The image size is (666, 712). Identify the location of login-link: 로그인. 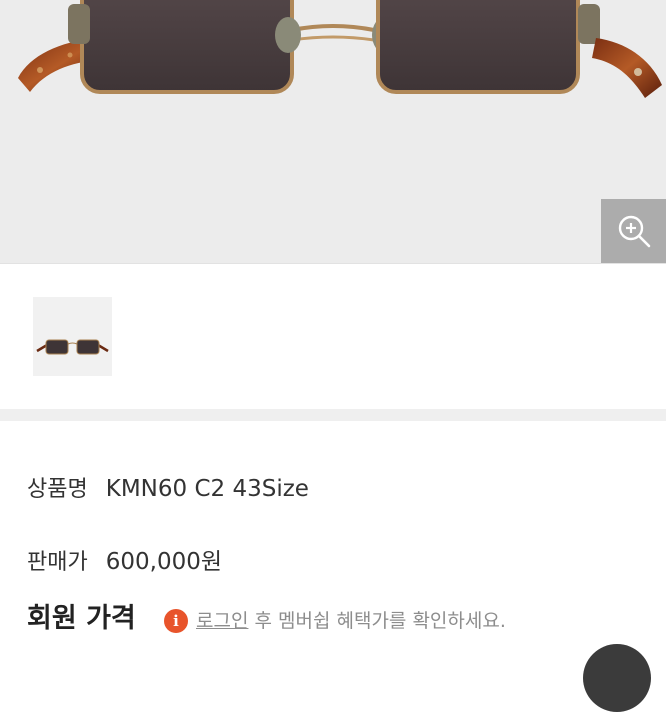
(222, 621).